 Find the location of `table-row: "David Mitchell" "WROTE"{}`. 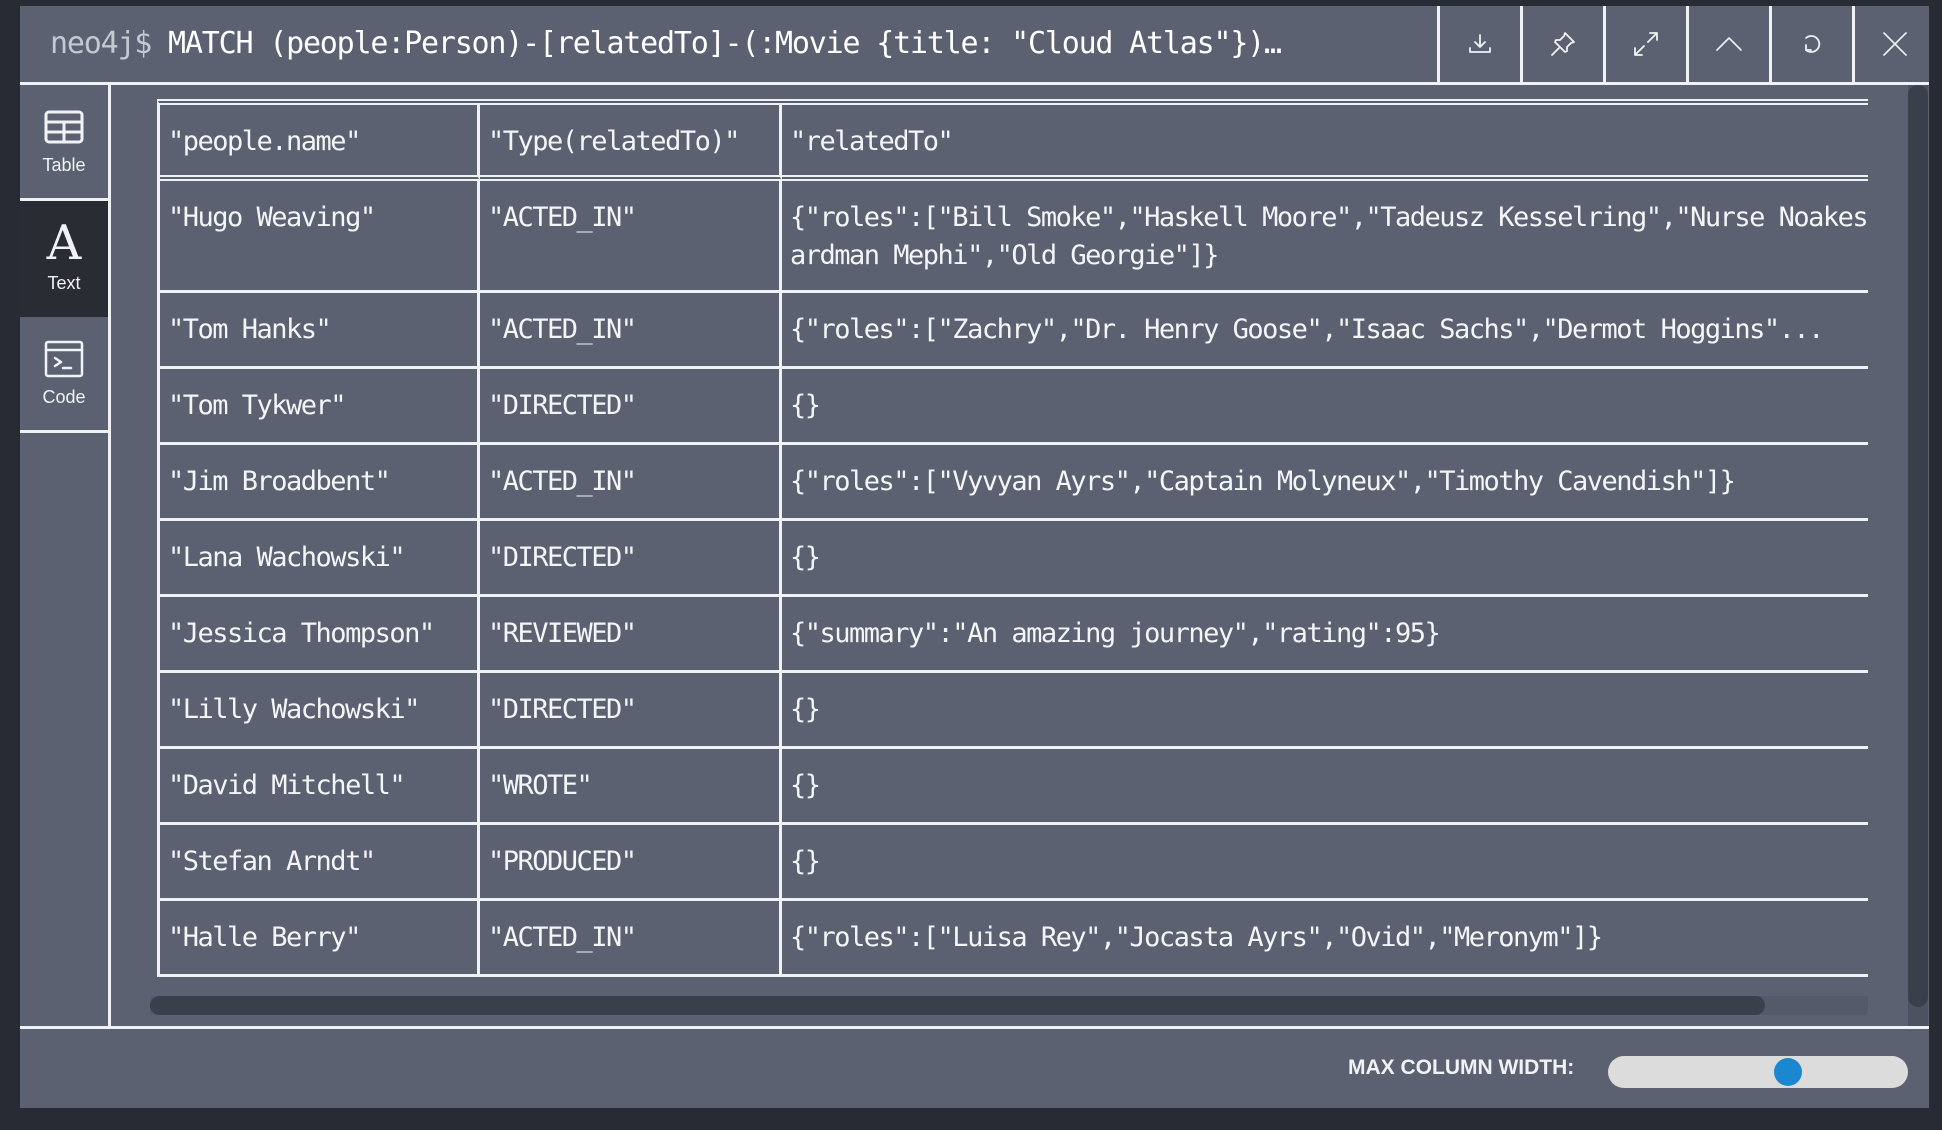

table-row: "David Mitchell" "WROTE"{} is located at coordinates (1014, 787).